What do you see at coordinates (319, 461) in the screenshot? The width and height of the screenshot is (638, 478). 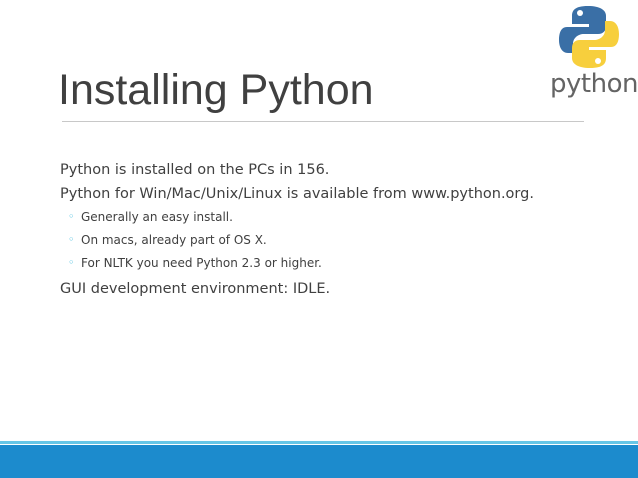 I see `footer-bar` at bounding box center [319, 461].